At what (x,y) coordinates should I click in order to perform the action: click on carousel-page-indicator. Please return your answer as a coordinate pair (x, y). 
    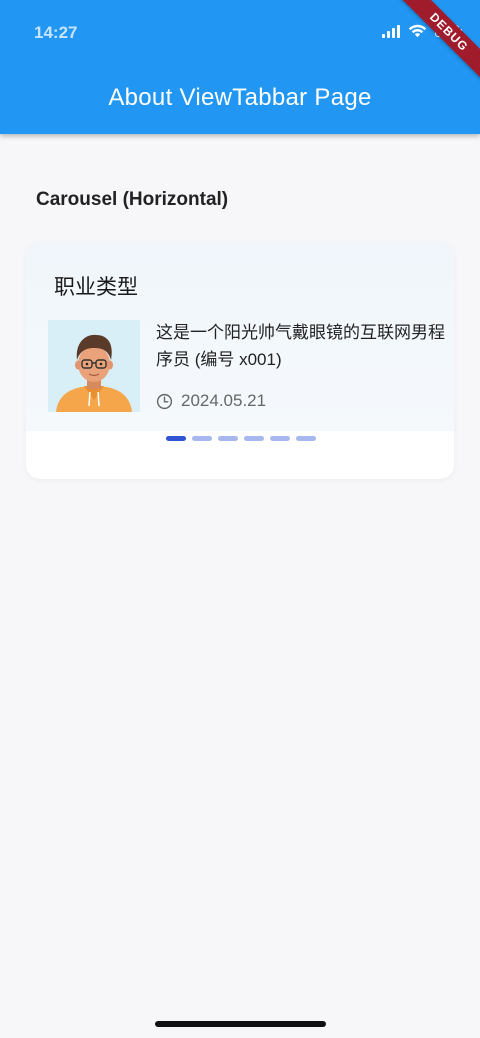
    Looking at the image, I should click on (241, 438).